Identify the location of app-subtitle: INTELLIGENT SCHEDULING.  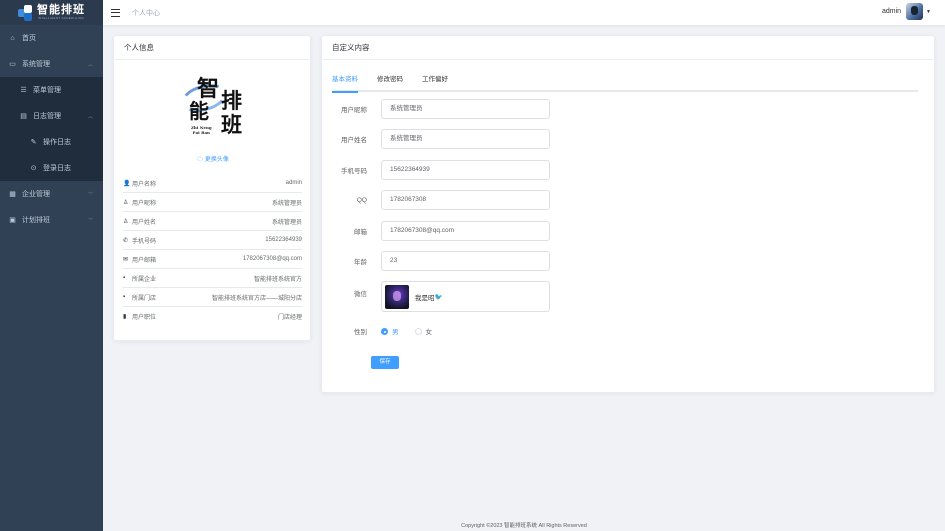
(61, 17).